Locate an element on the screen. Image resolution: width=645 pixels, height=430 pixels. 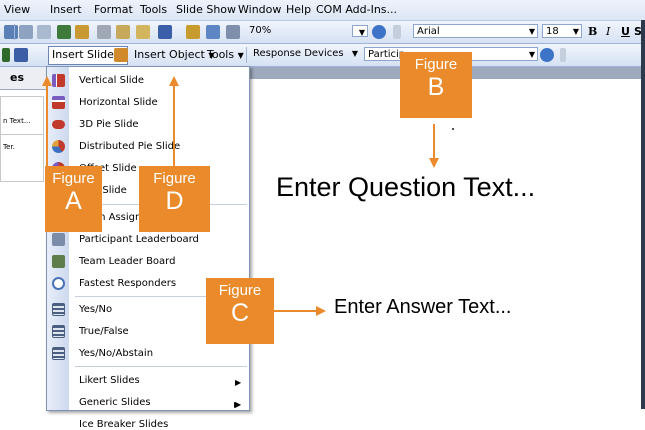
callout-figure-c: Figure C is located at coordinates (240, 311).